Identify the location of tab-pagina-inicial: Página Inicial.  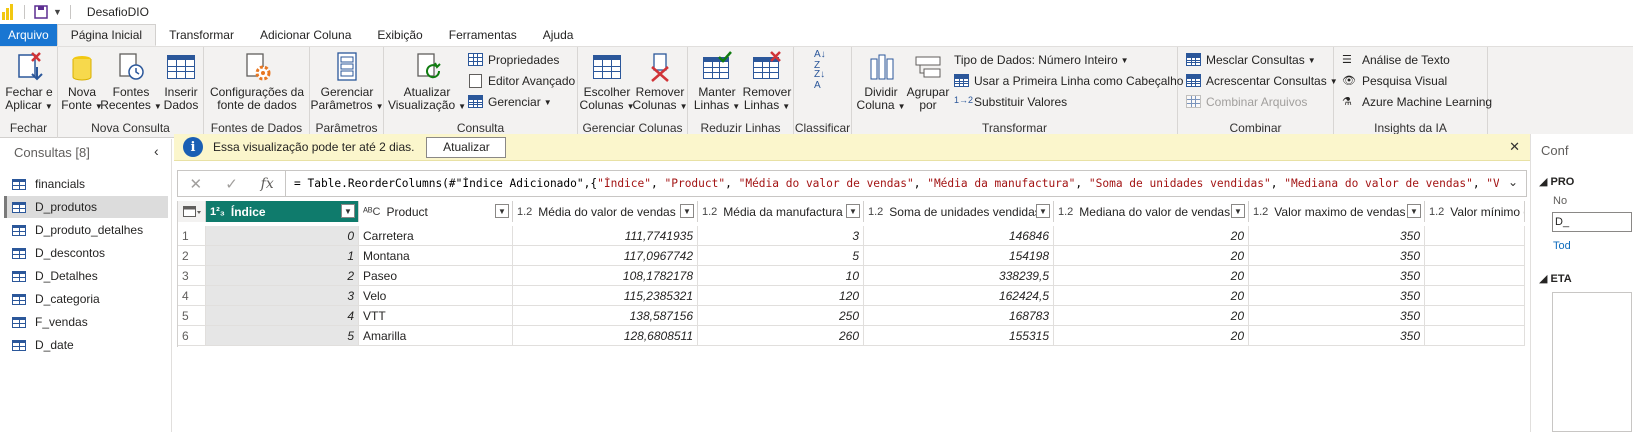
(106, 35).